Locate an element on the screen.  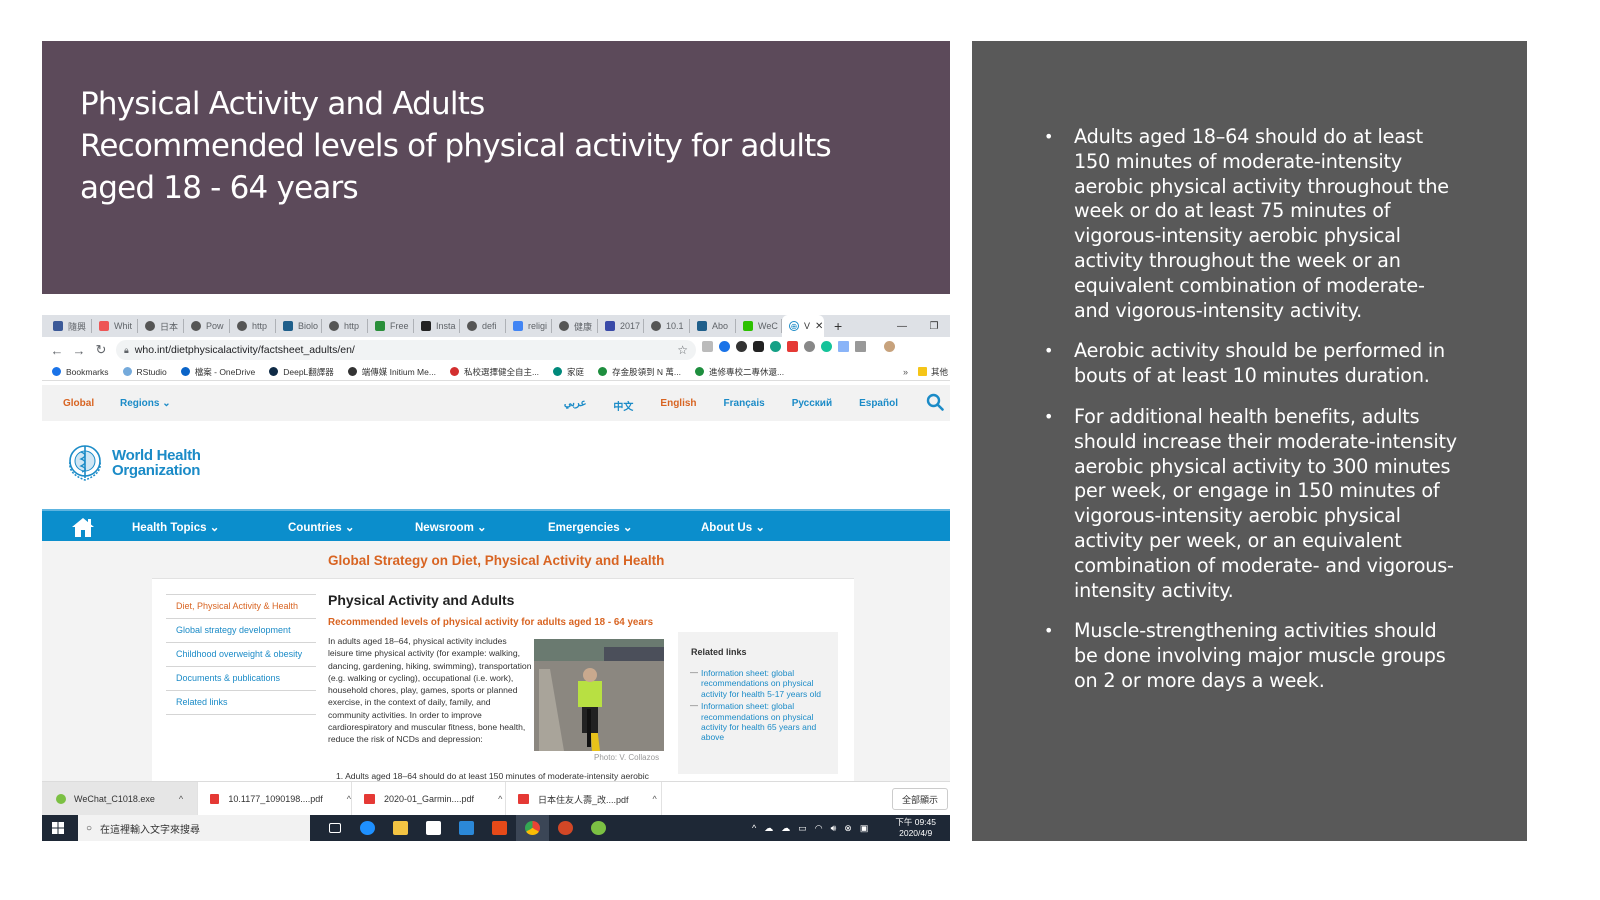
chrome-icon is located at coordinates (532, 828).